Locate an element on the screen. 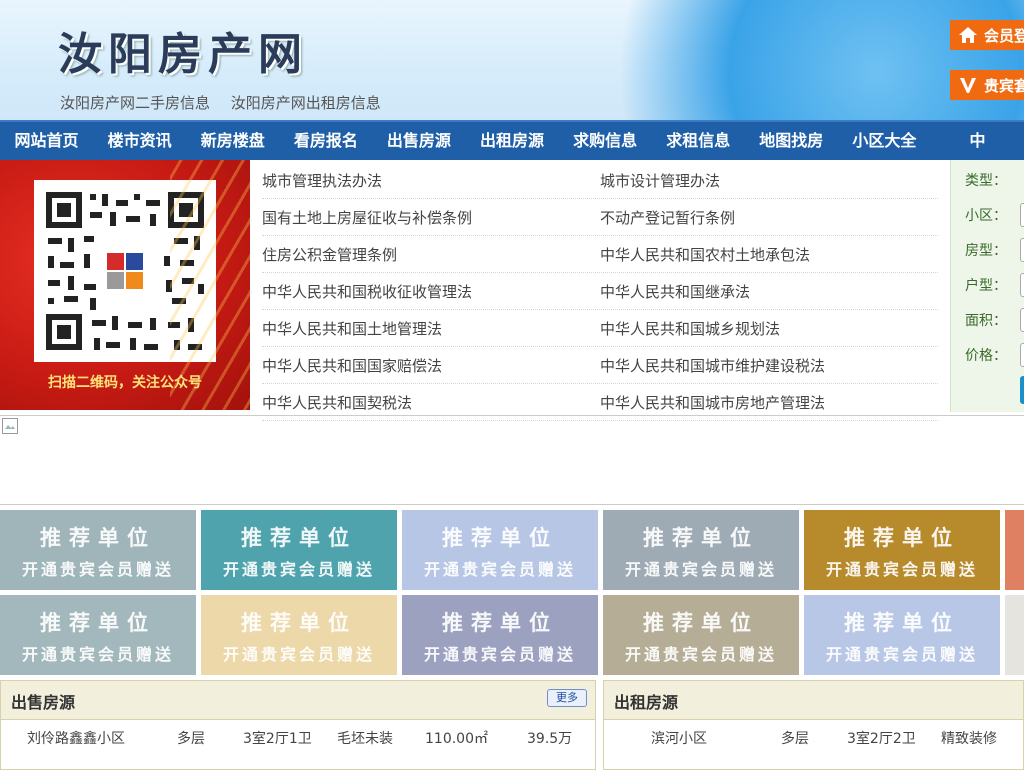 This screenshot has width=1024, height=770. law-row: 中华人民共和国税收征收管理法 中华人民共和国继承法 is located at coordinates (600, 291).